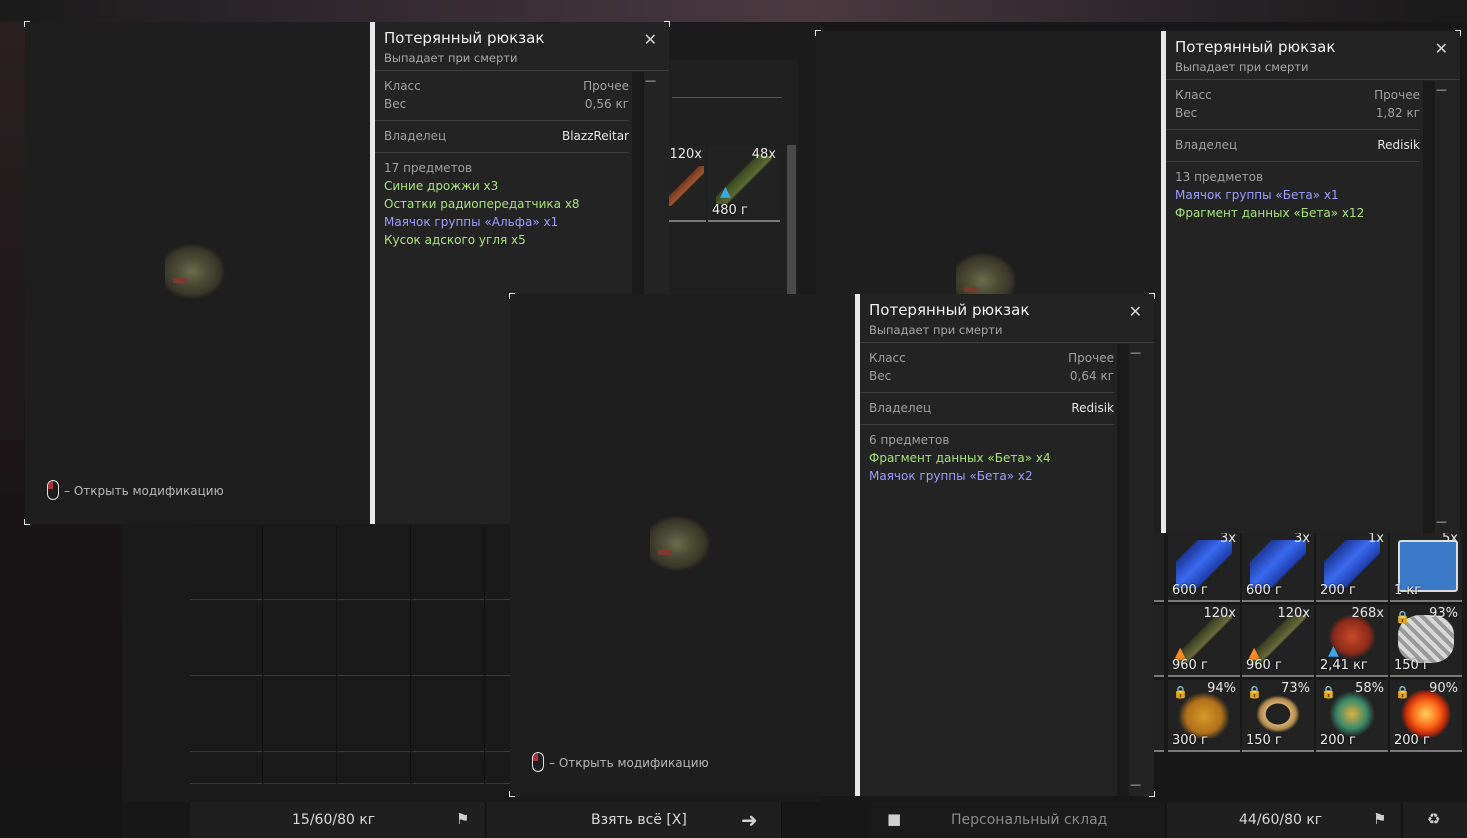 Image resolution: width=1467 pixels, height=838 pixels. Describe the element at coordinates (1295, 688) in the screenshot. I see `item-count: 73%` at that location.